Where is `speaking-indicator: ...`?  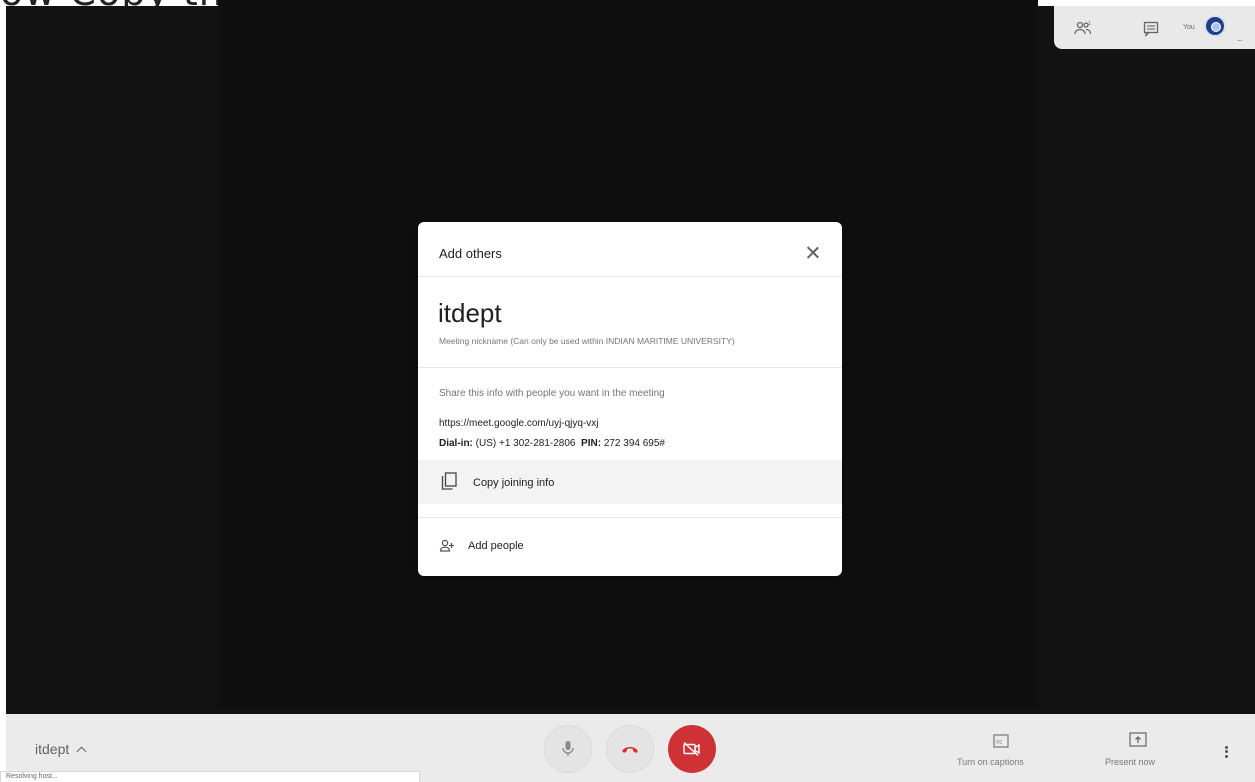 speaking-indicator: ... is located at coordinates (1239, 38).